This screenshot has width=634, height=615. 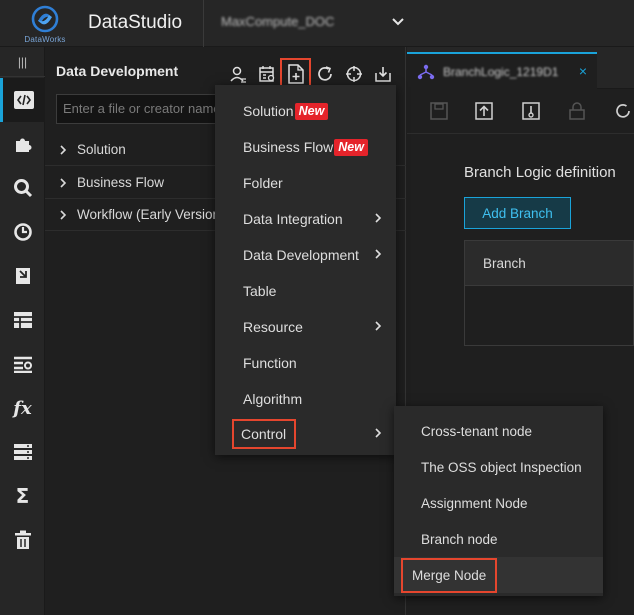 I want to click on menu-item-data-development: Data Development, so click(x=305, y=255).